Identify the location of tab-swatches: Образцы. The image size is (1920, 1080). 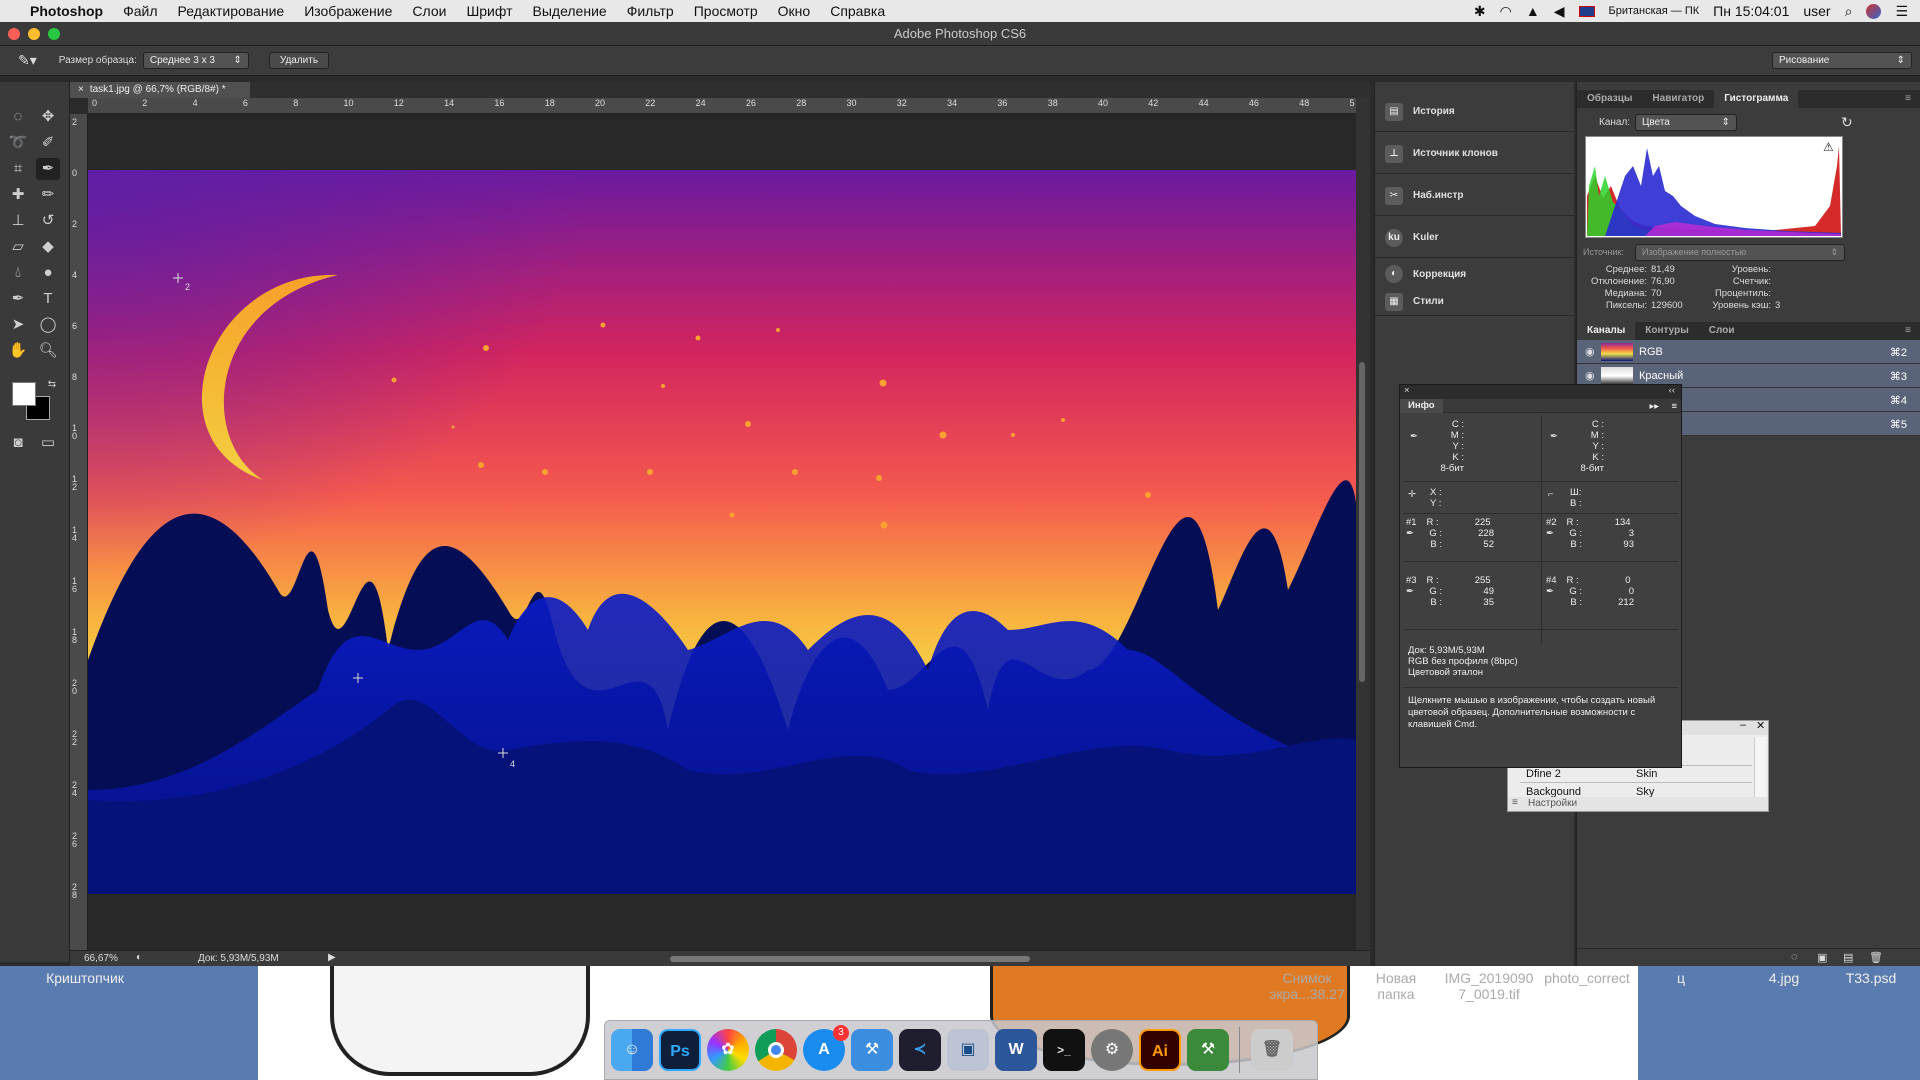
(1609, 99).